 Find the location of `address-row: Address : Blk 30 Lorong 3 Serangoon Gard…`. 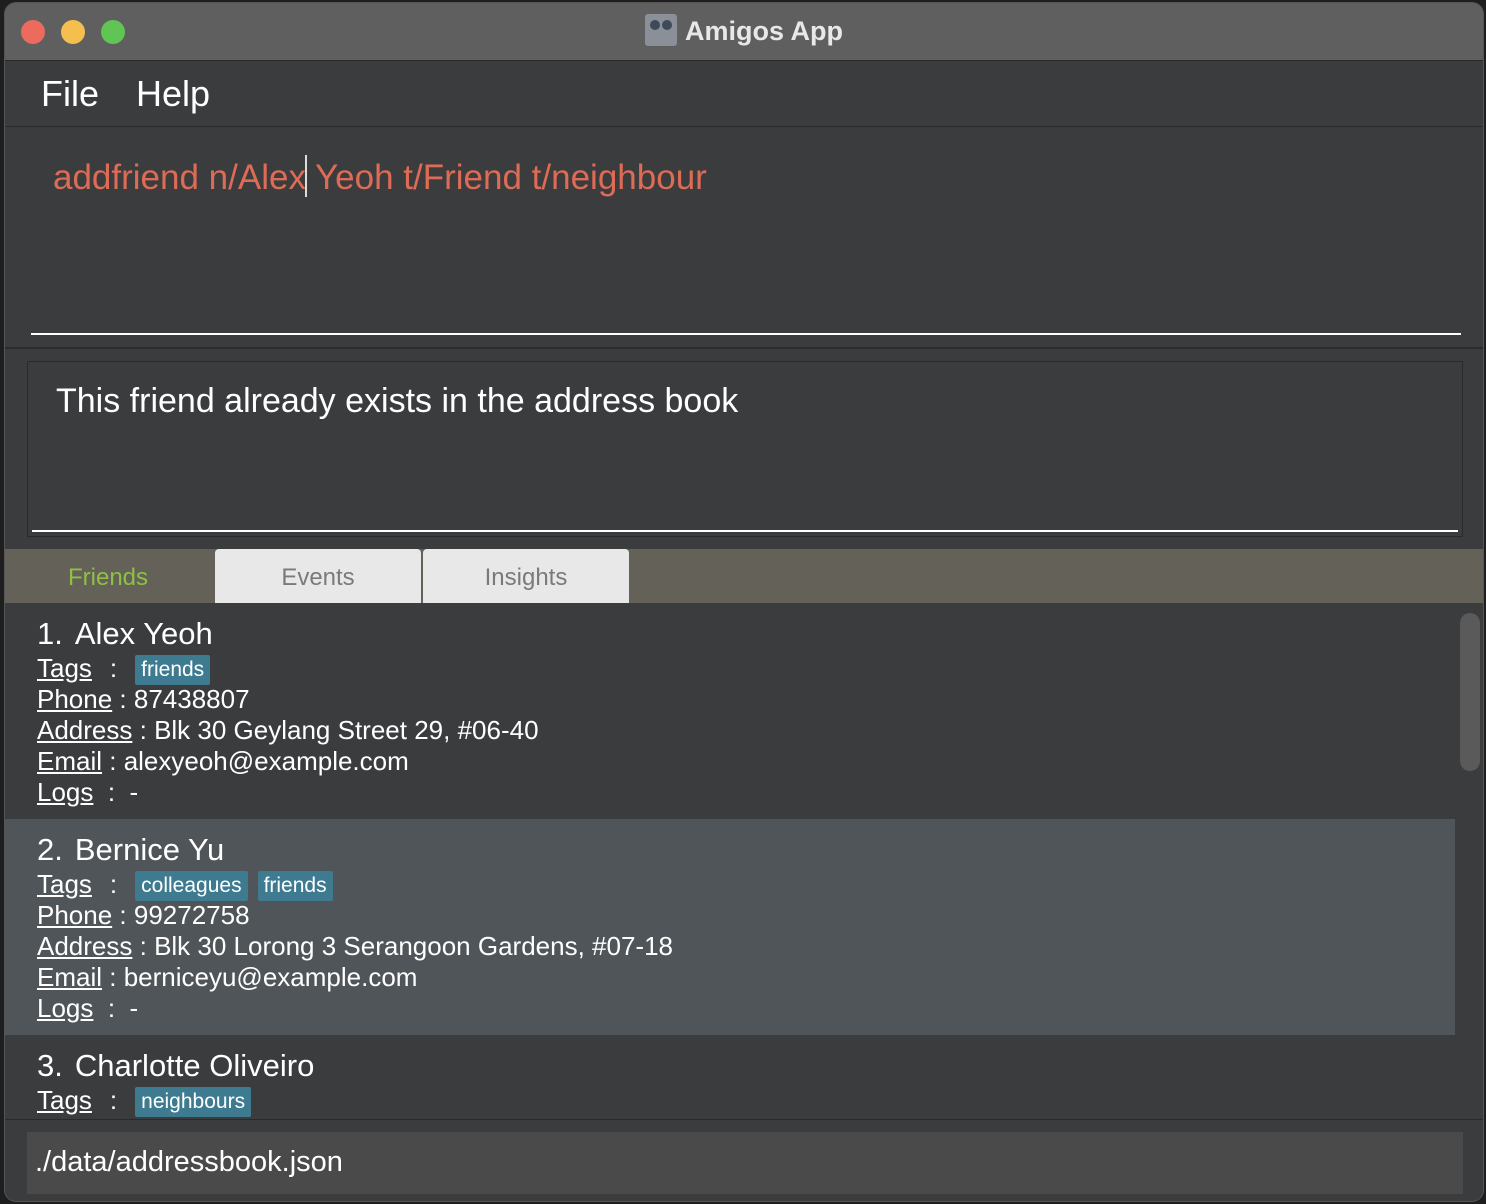

address-row: Address : Blk 30 Lorong 3 Serangoon Gard… is located at coordinates (746, 946).